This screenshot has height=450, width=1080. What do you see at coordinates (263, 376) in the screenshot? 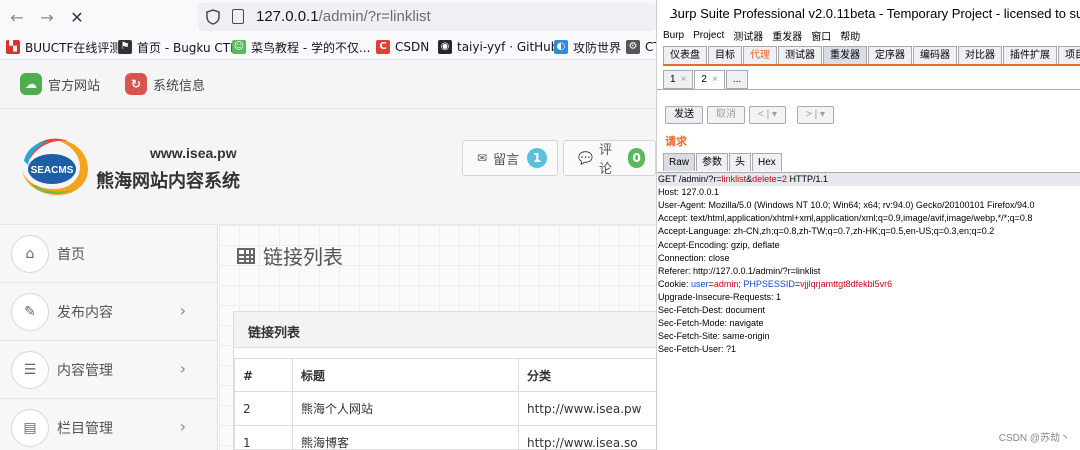
I see `table-header-cell: #` at bounding box center [263, 376].